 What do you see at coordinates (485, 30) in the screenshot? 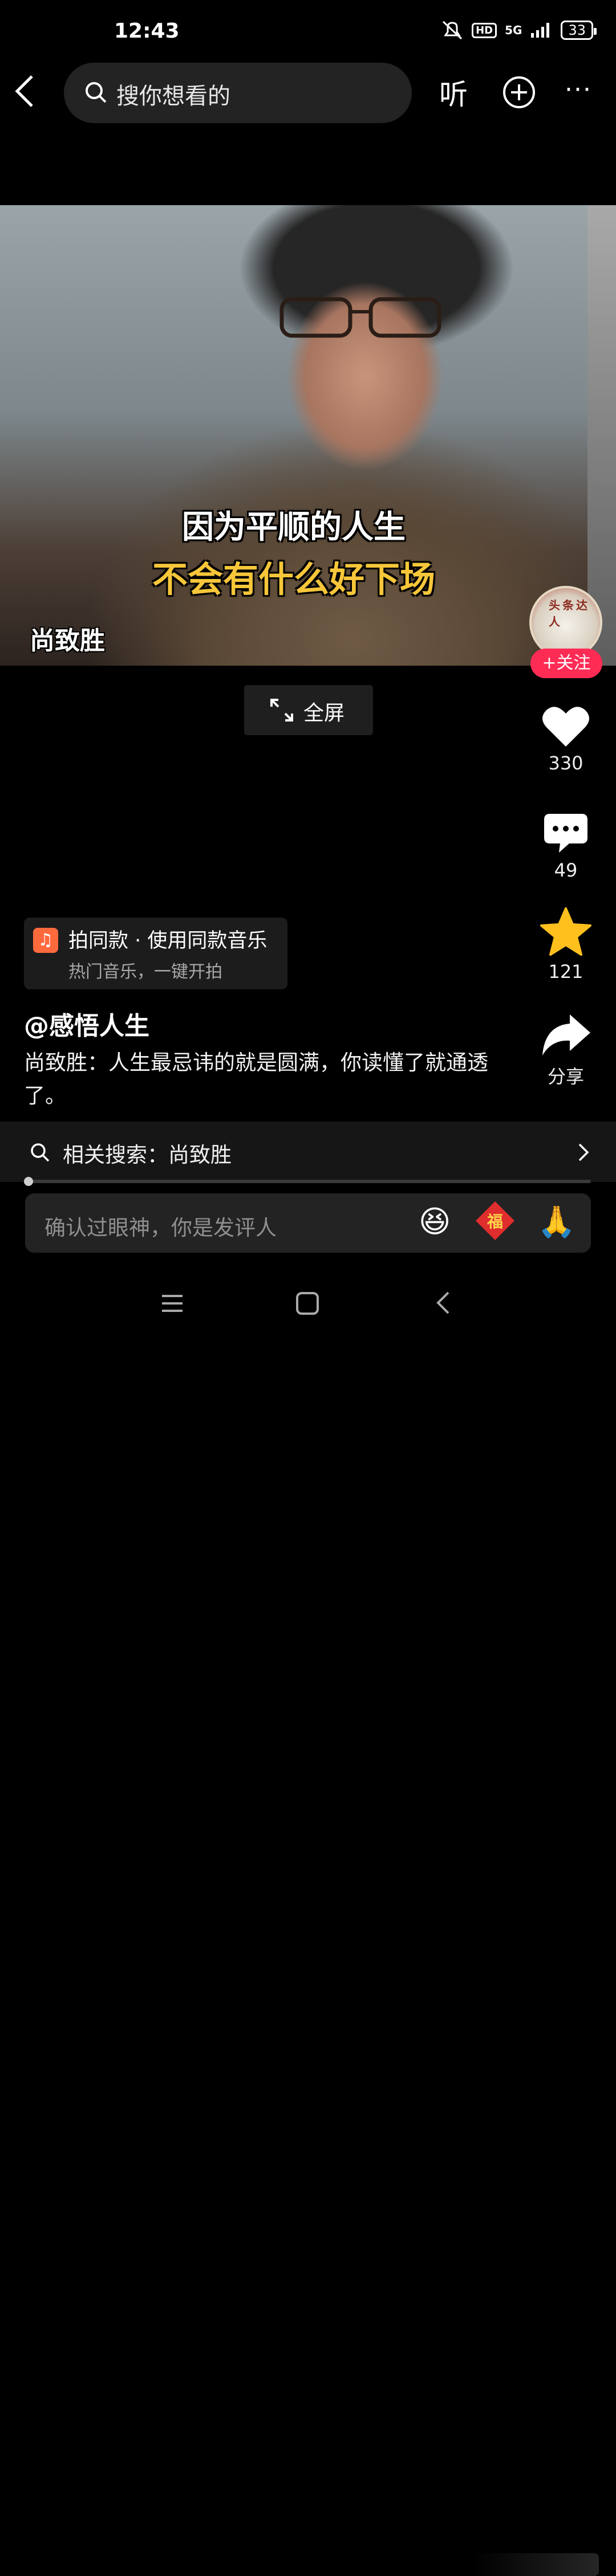
I see `hd-badge: HD` at bounding box center [485, 30].